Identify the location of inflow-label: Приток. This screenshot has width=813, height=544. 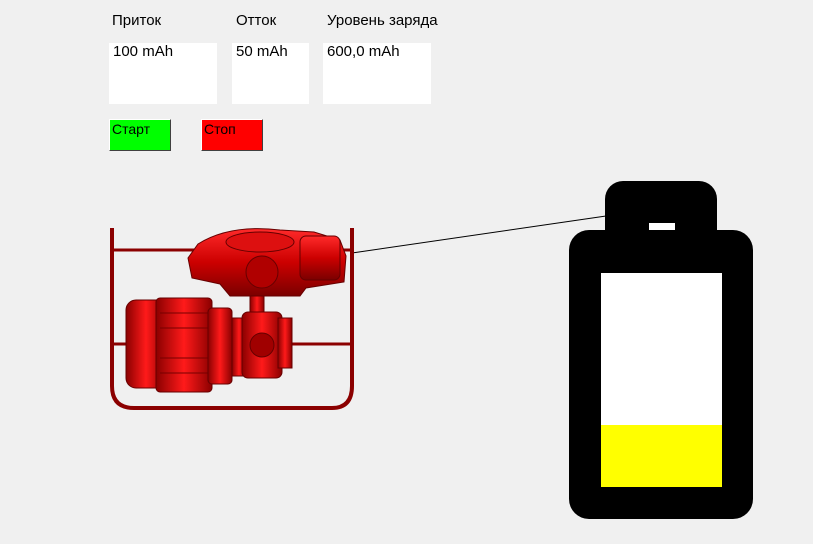
(137, 20).